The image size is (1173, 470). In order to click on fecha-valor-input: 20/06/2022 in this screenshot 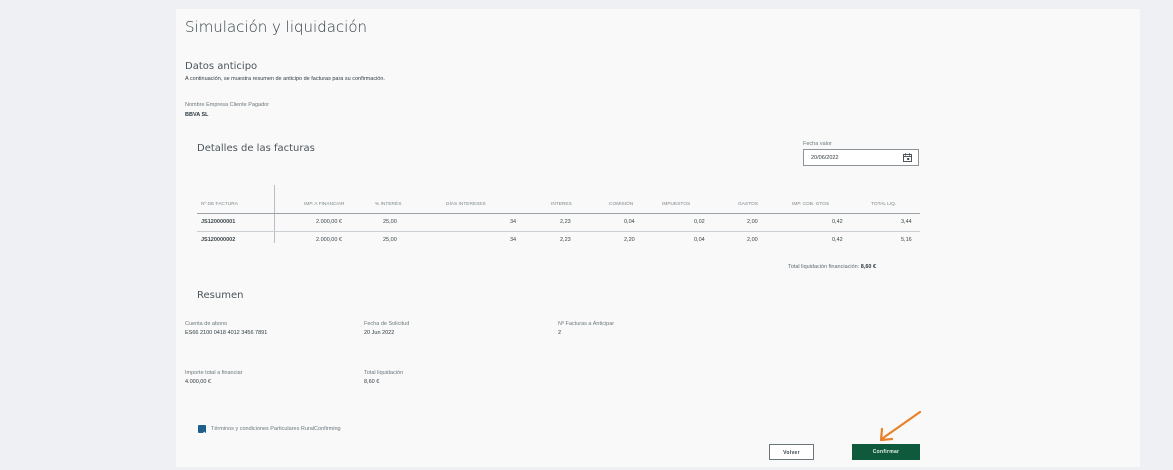, I will do `click(861, 157)`.